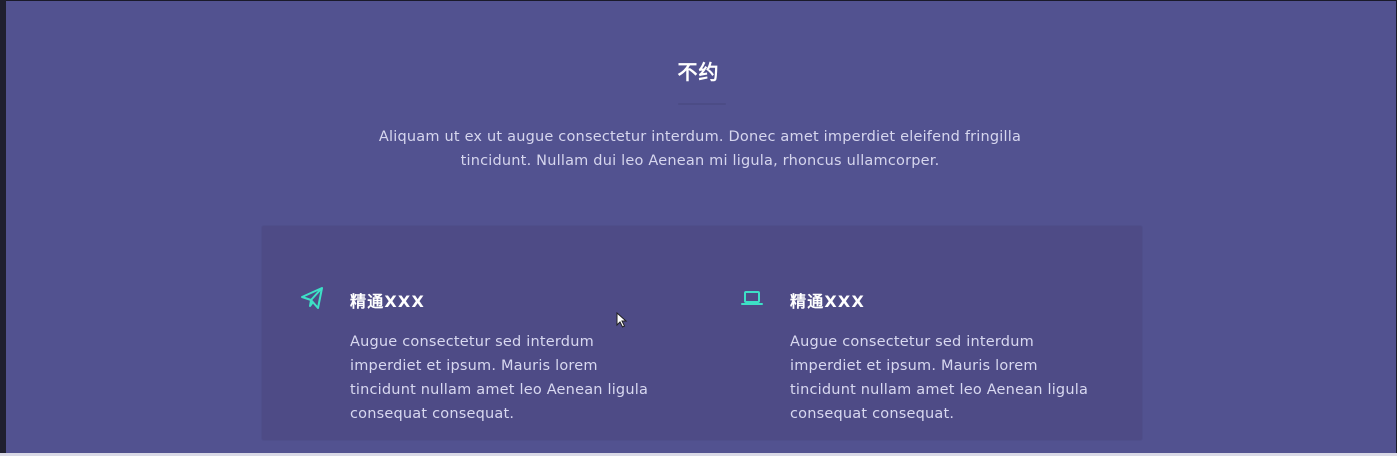  What do you see at coordinates (752, 298) in the screenshot?
I see `laptop-icon` at bounding box center [752, 298].